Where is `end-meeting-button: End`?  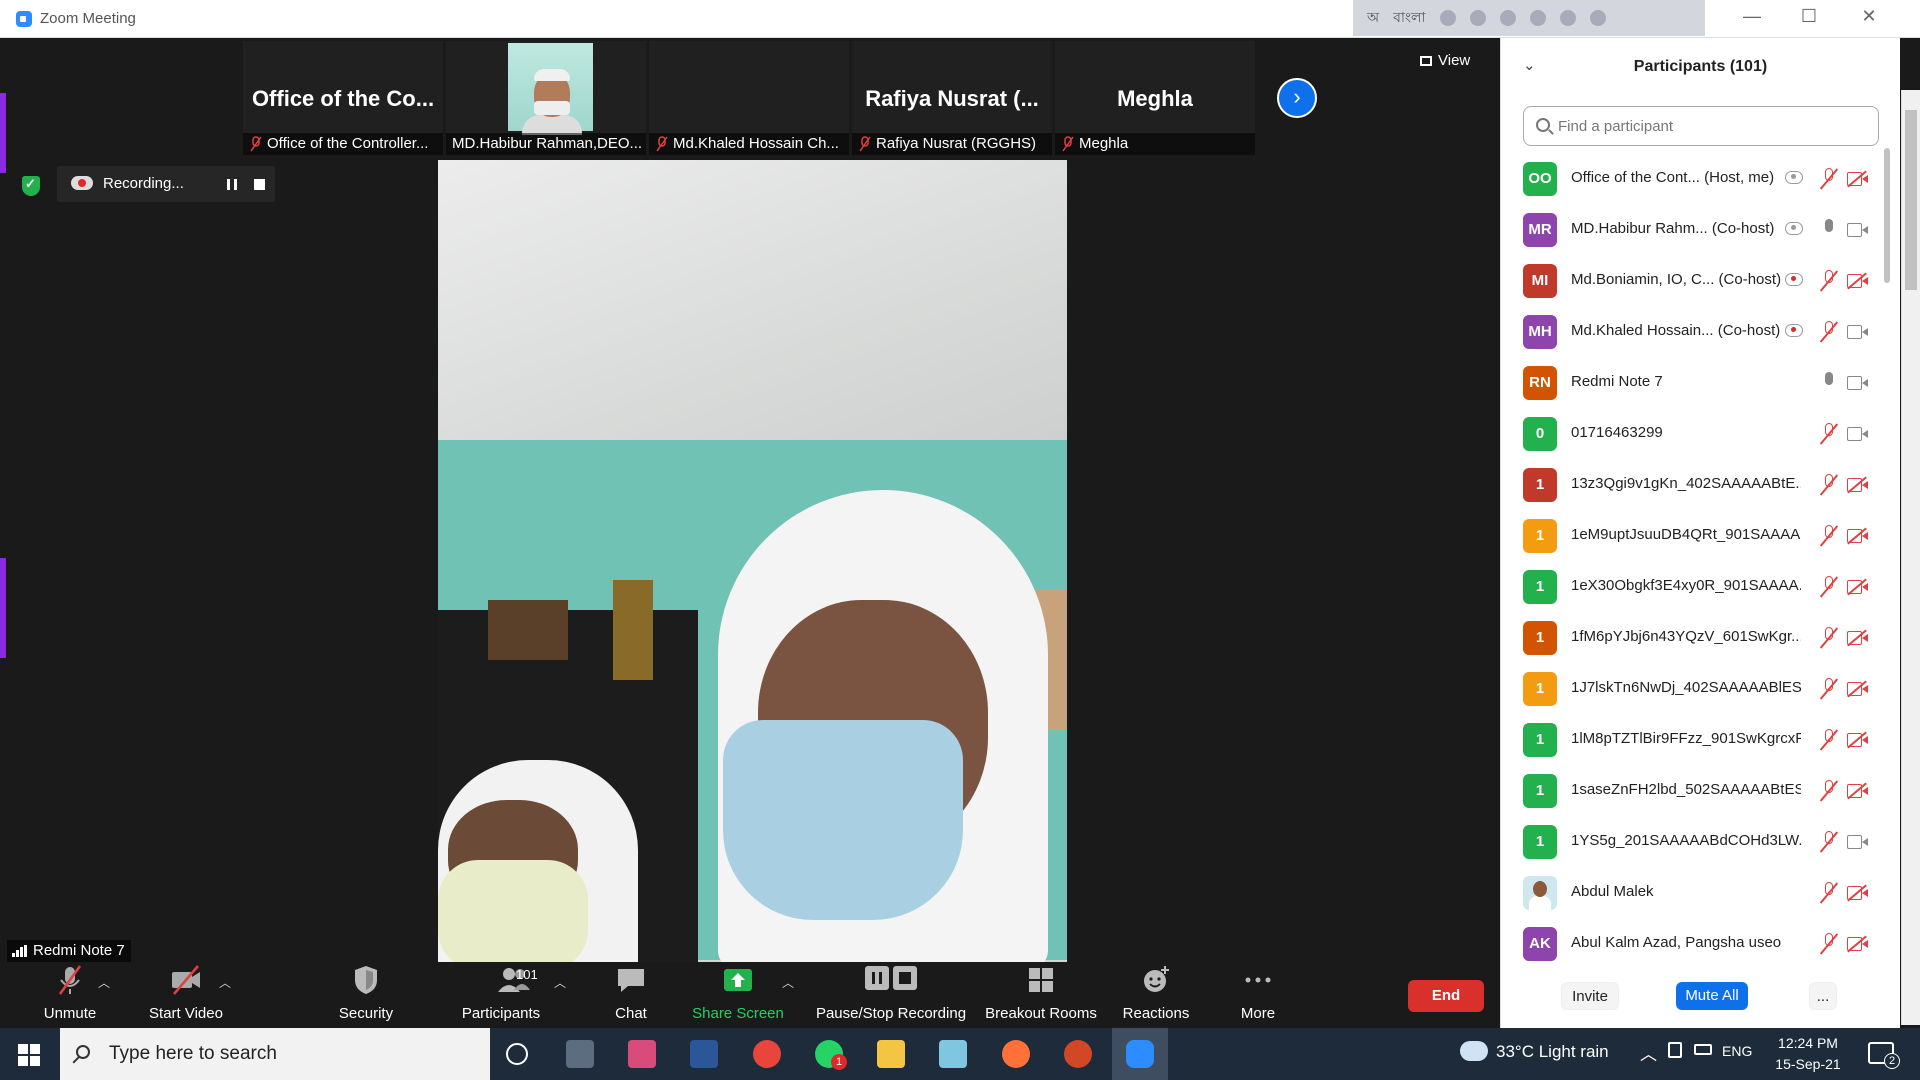
end-meeting-button: End is located at coordinates (1446, 996).